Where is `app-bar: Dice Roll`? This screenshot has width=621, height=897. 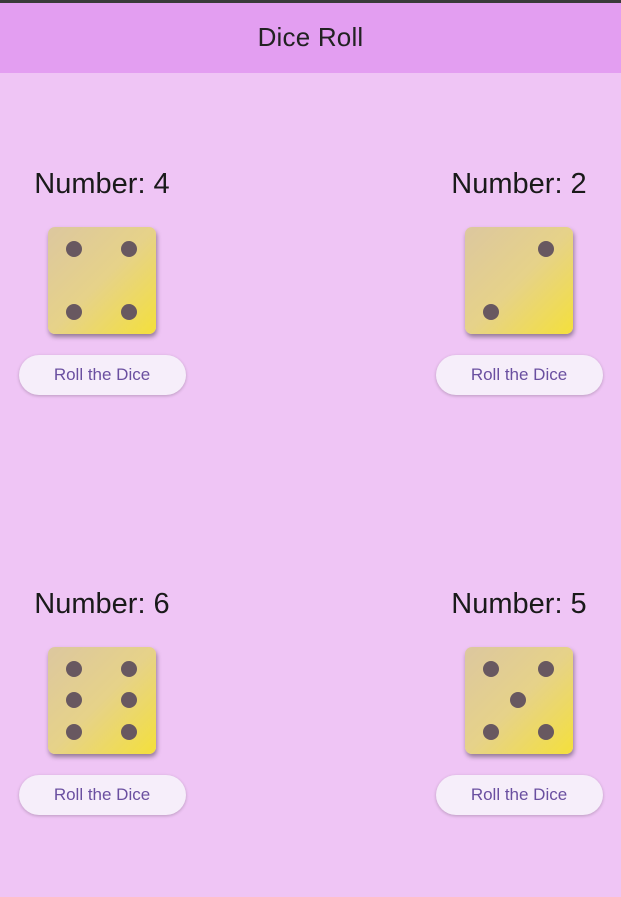 app-bar: Dice Roll is located at coordinates (310, 38).